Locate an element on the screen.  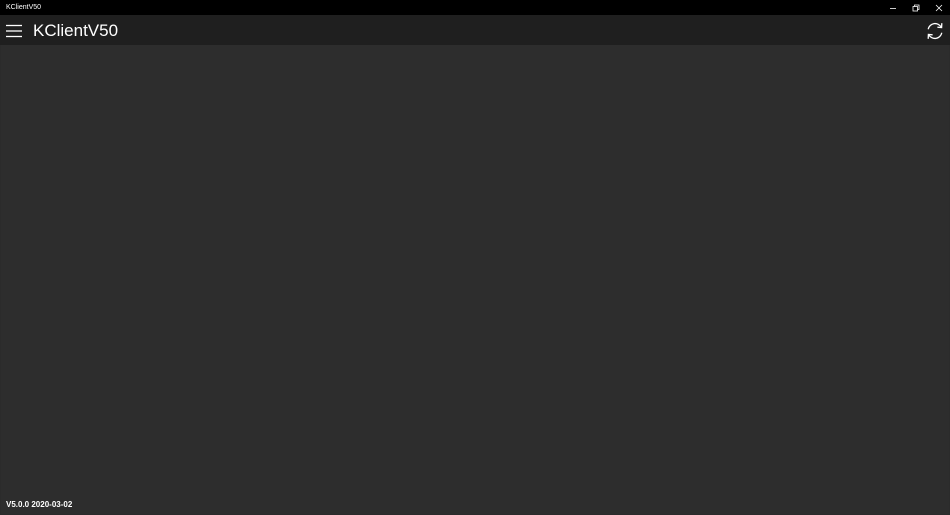
refresh-icon is located at coordinates (935, 31).